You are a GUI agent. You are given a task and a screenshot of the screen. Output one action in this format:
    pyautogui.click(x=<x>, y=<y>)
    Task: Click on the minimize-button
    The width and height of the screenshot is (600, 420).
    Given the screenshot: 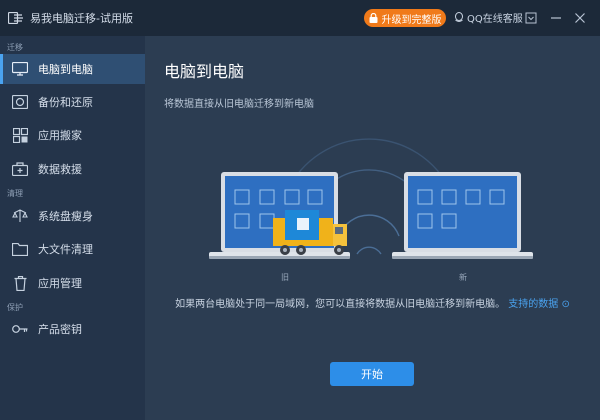 What is the action you would take?
    pyautogui.click(x=556, y=18)
    